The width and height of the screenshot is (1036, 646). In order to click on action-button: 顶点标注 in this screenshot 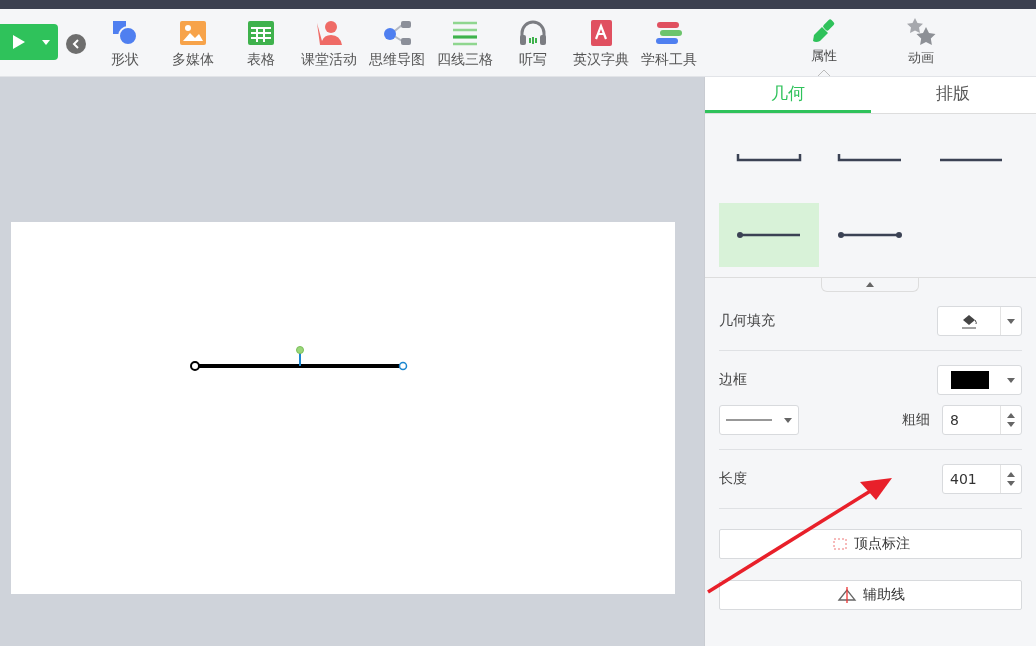, I will do `click(870, 544)`.